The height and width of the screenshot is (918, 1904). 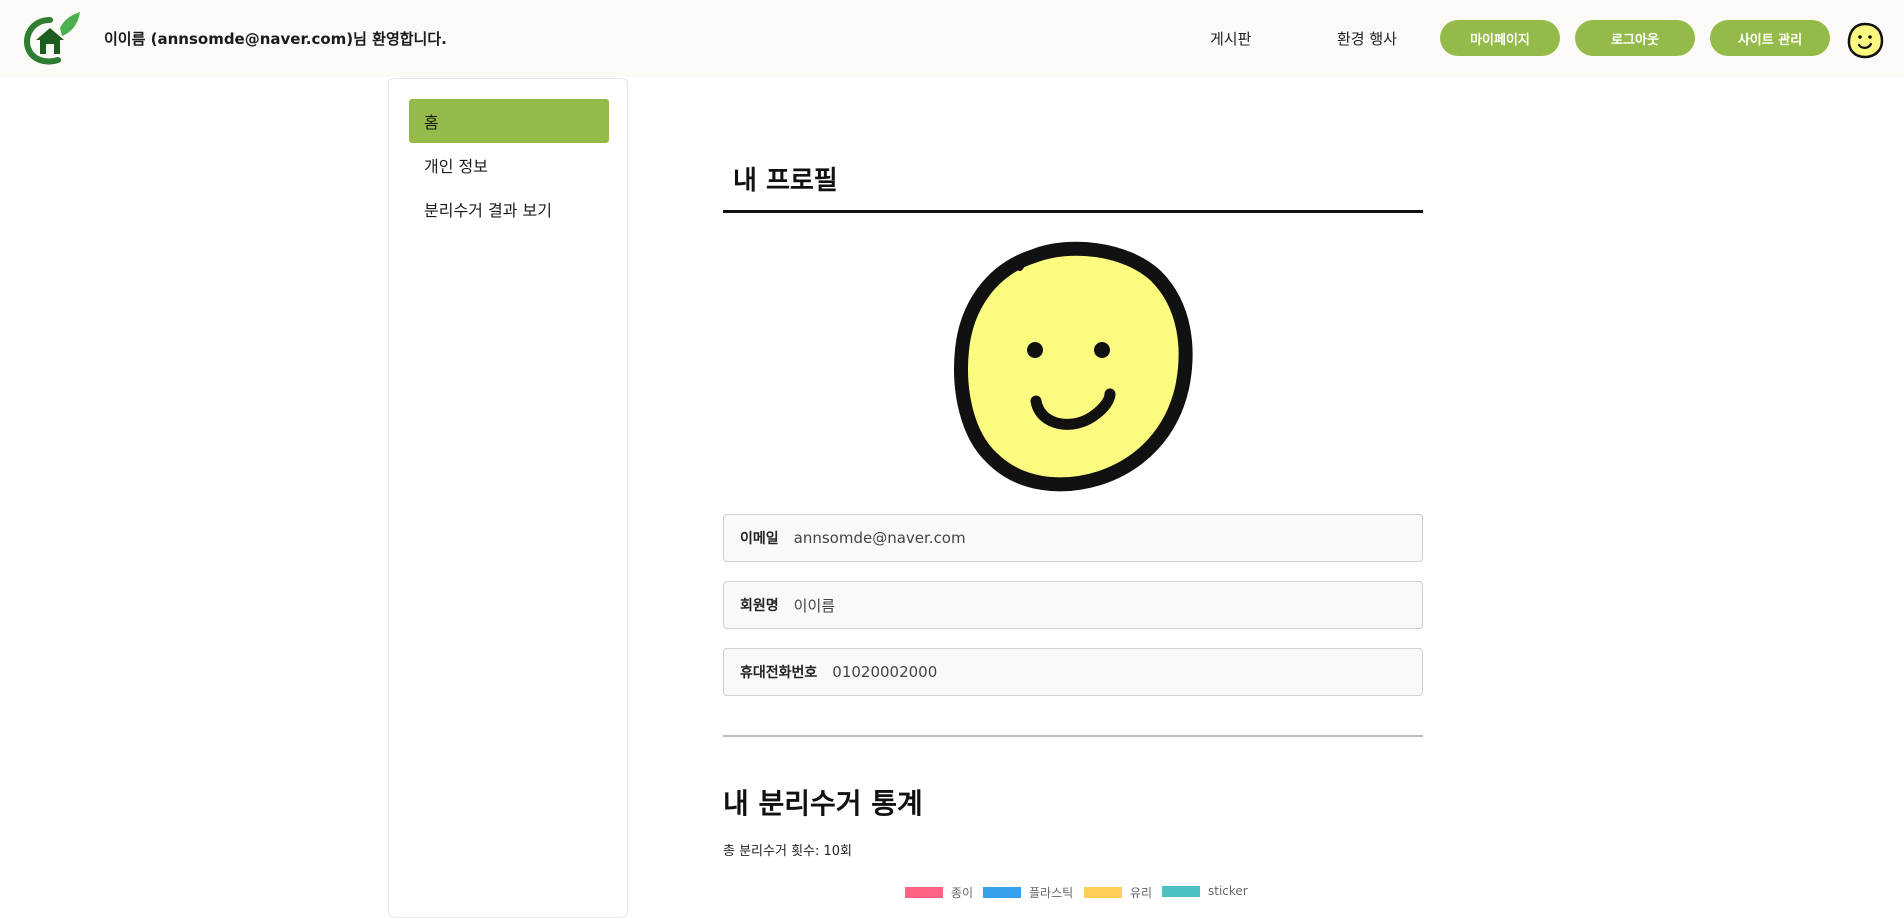 What do you see at coordinates (787, 851) in the screenshot?
I see `stats-total-count: 총 분리수거 횟수: 10회` at bounding box center [787, 851].